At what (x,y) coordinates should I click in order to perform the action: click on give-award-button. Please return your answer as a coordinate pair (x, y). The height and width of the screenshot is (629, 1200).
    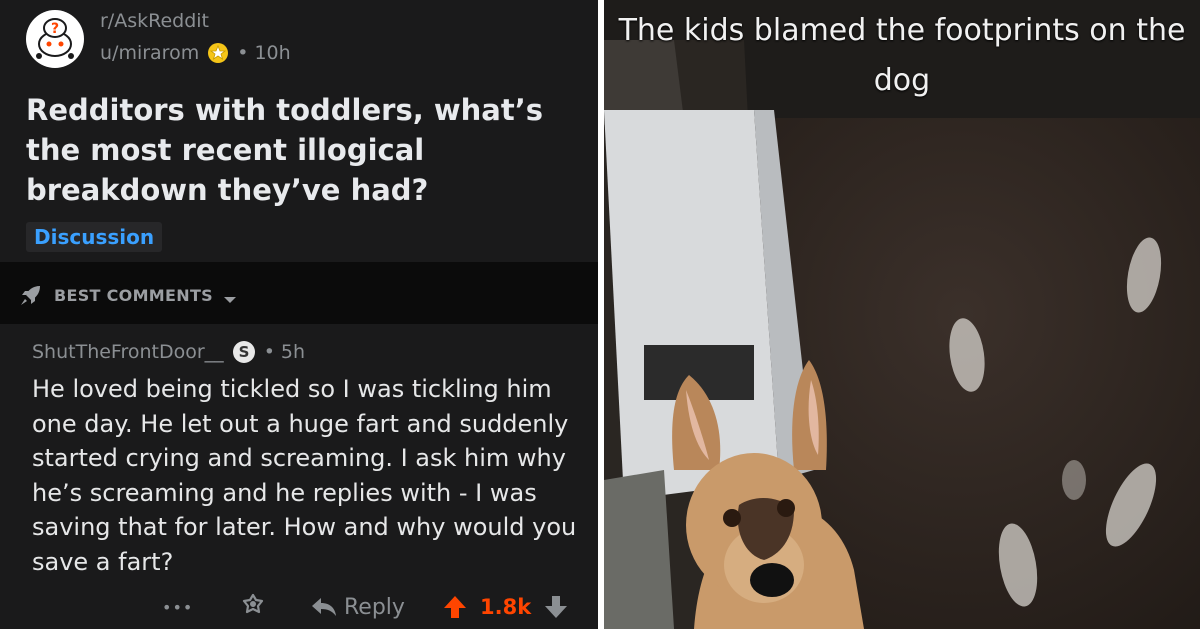
    Looking at the image, I should click on (253, 607).